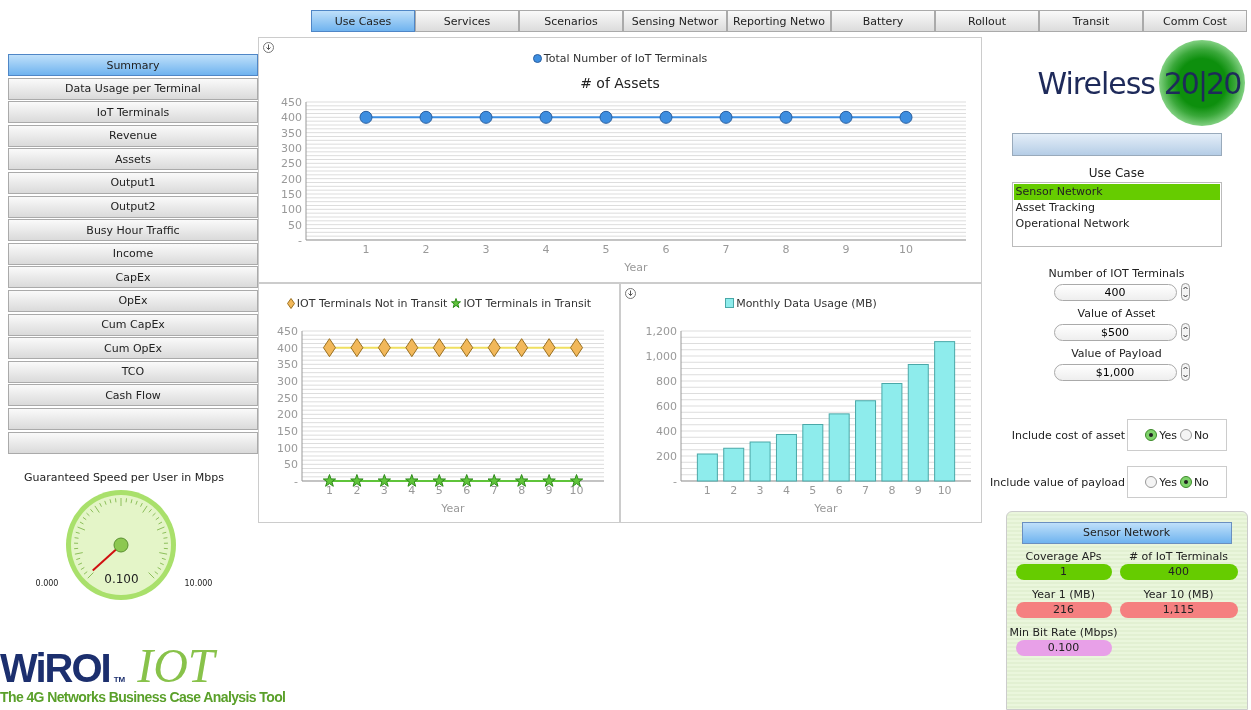 The width and height of the screenshot is (1251, 710). Describe the element at coordinates (661, 356) in the screenshot. I see `axis-tick-label: 1,000` at that location.